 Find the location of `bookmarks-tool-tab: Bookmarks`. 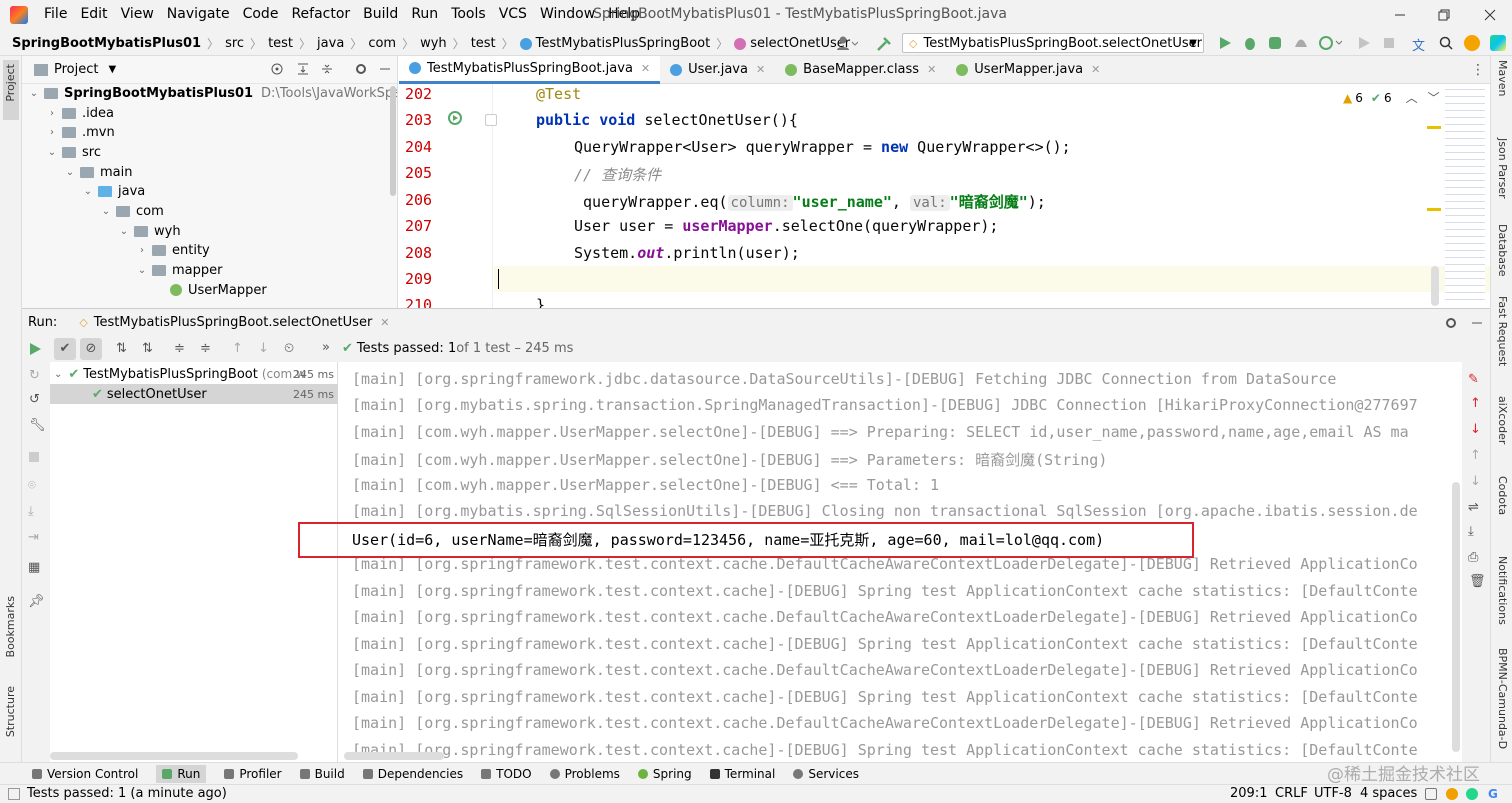

bookmarks-tool-tab: Bookmarks is located at coordinates (10, 626).